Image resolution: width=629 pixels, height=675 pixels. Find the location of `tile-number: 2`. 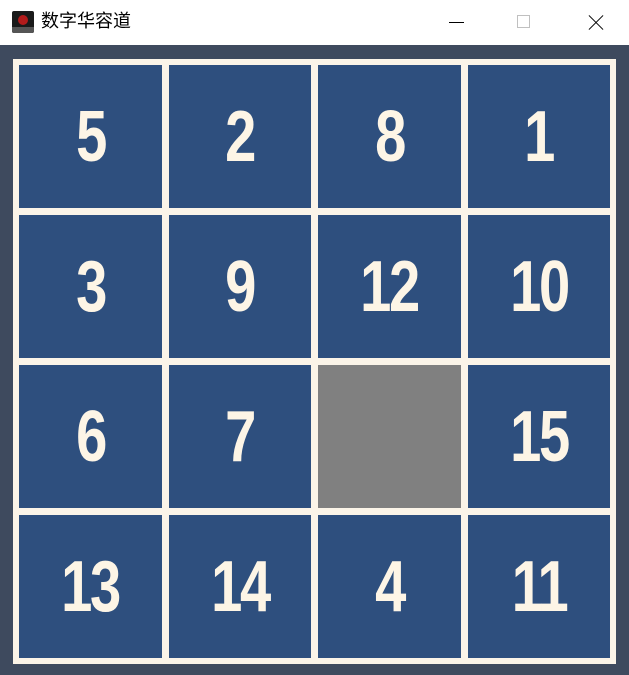

tile-number: 2 is located at coordinates (240, 136).